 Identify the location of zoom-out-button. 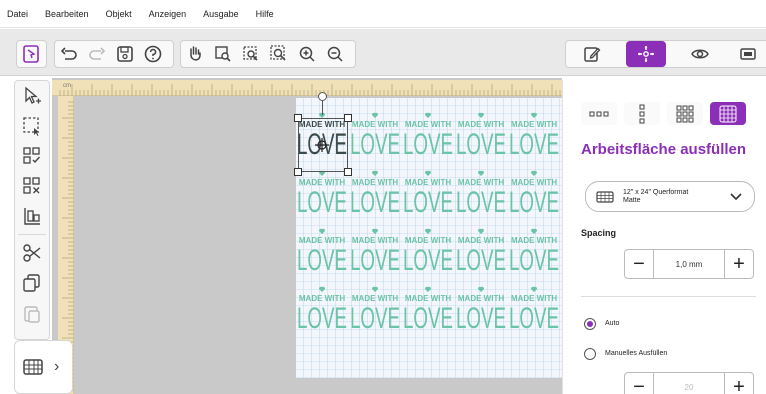
(335, 54).